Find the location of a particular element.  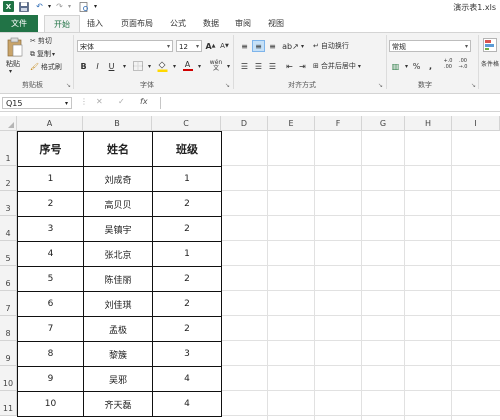

table-cell: 张北京 is located at coordinates (118, 254).